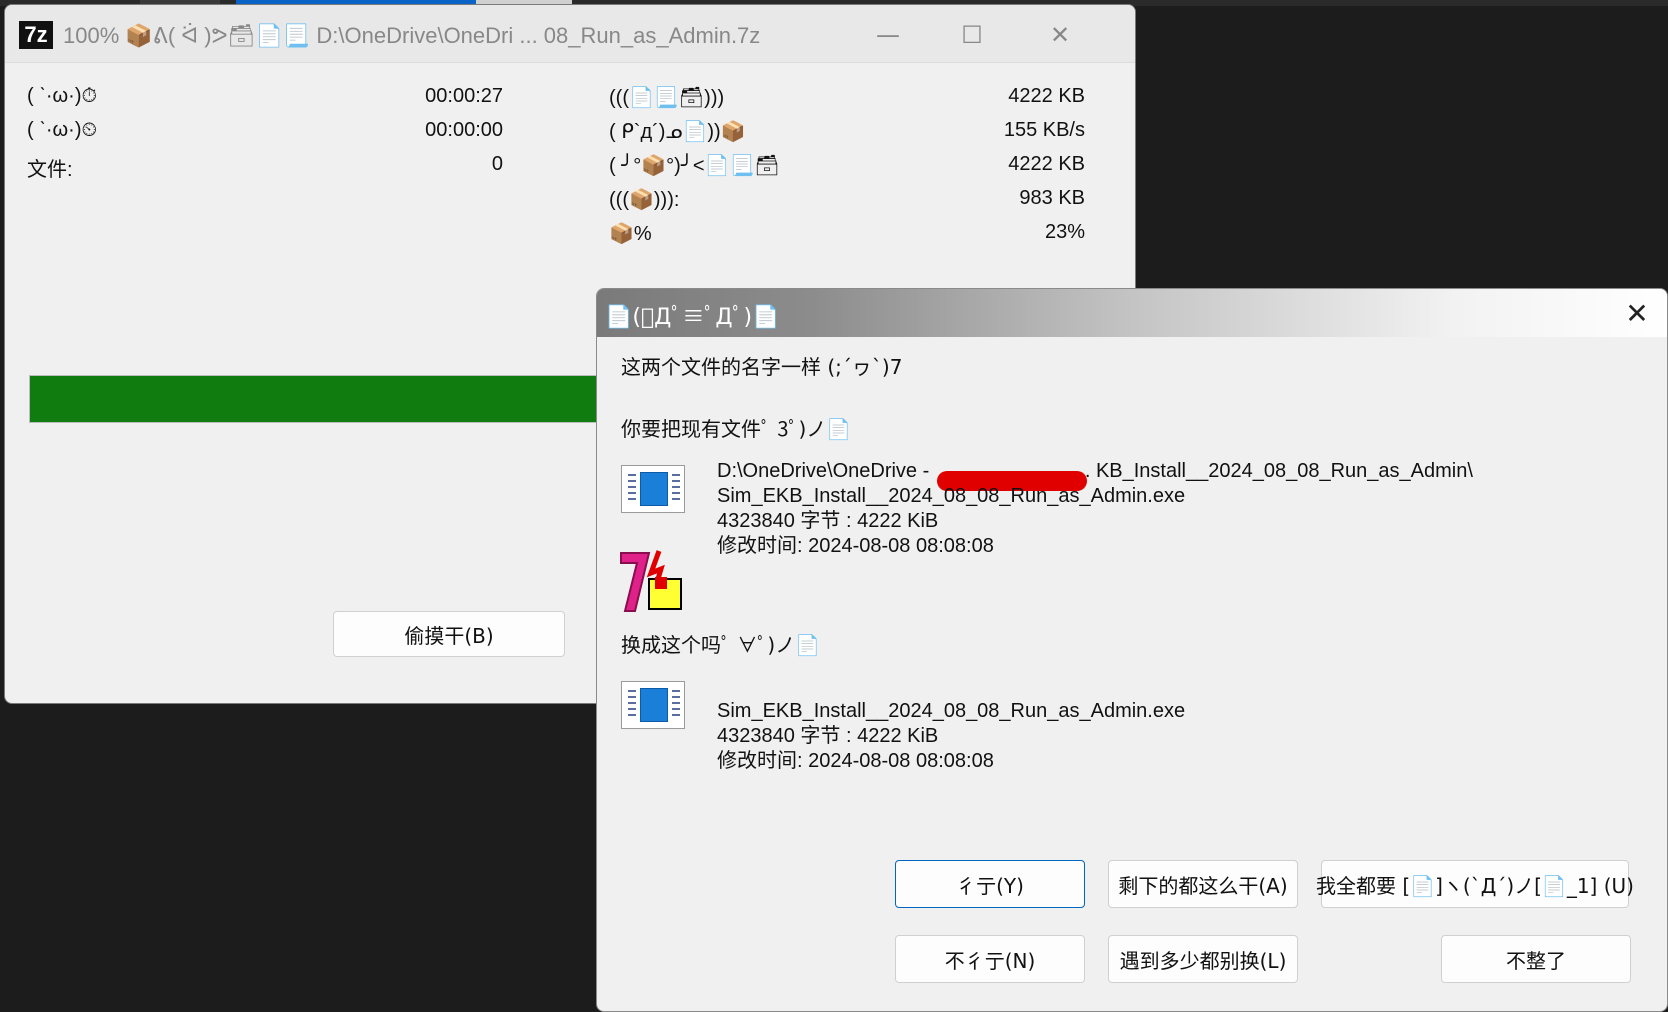 This screenshot has width=1668, height=1012. I want to click on total-size-value: 4222 KB, so click(1046, 96).